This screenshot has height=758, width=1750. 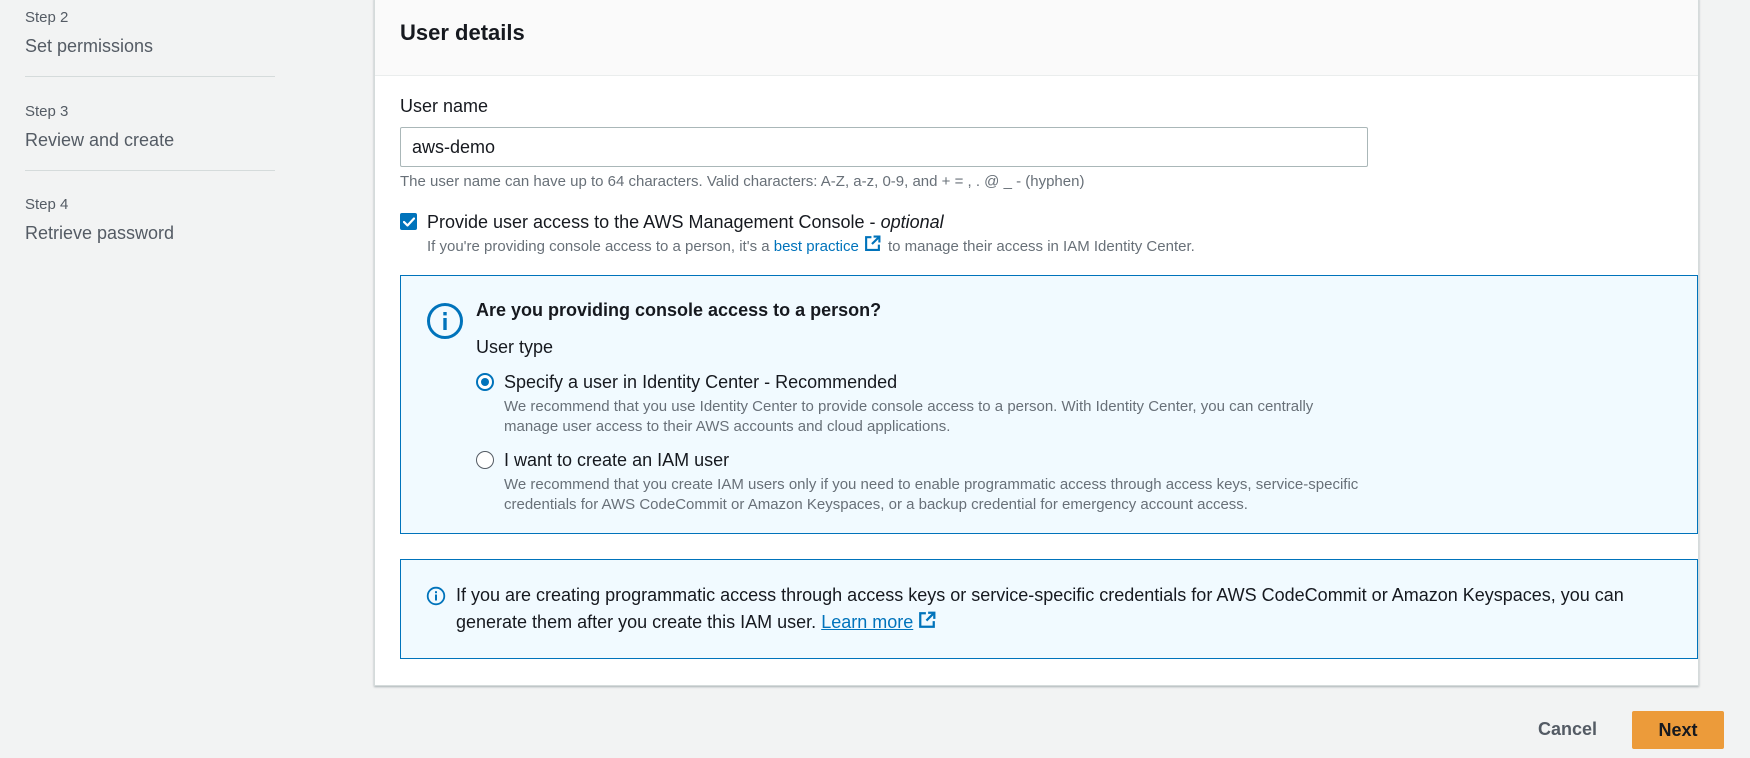 I want to click on next-button: Next, so click(x=1678, y=730).